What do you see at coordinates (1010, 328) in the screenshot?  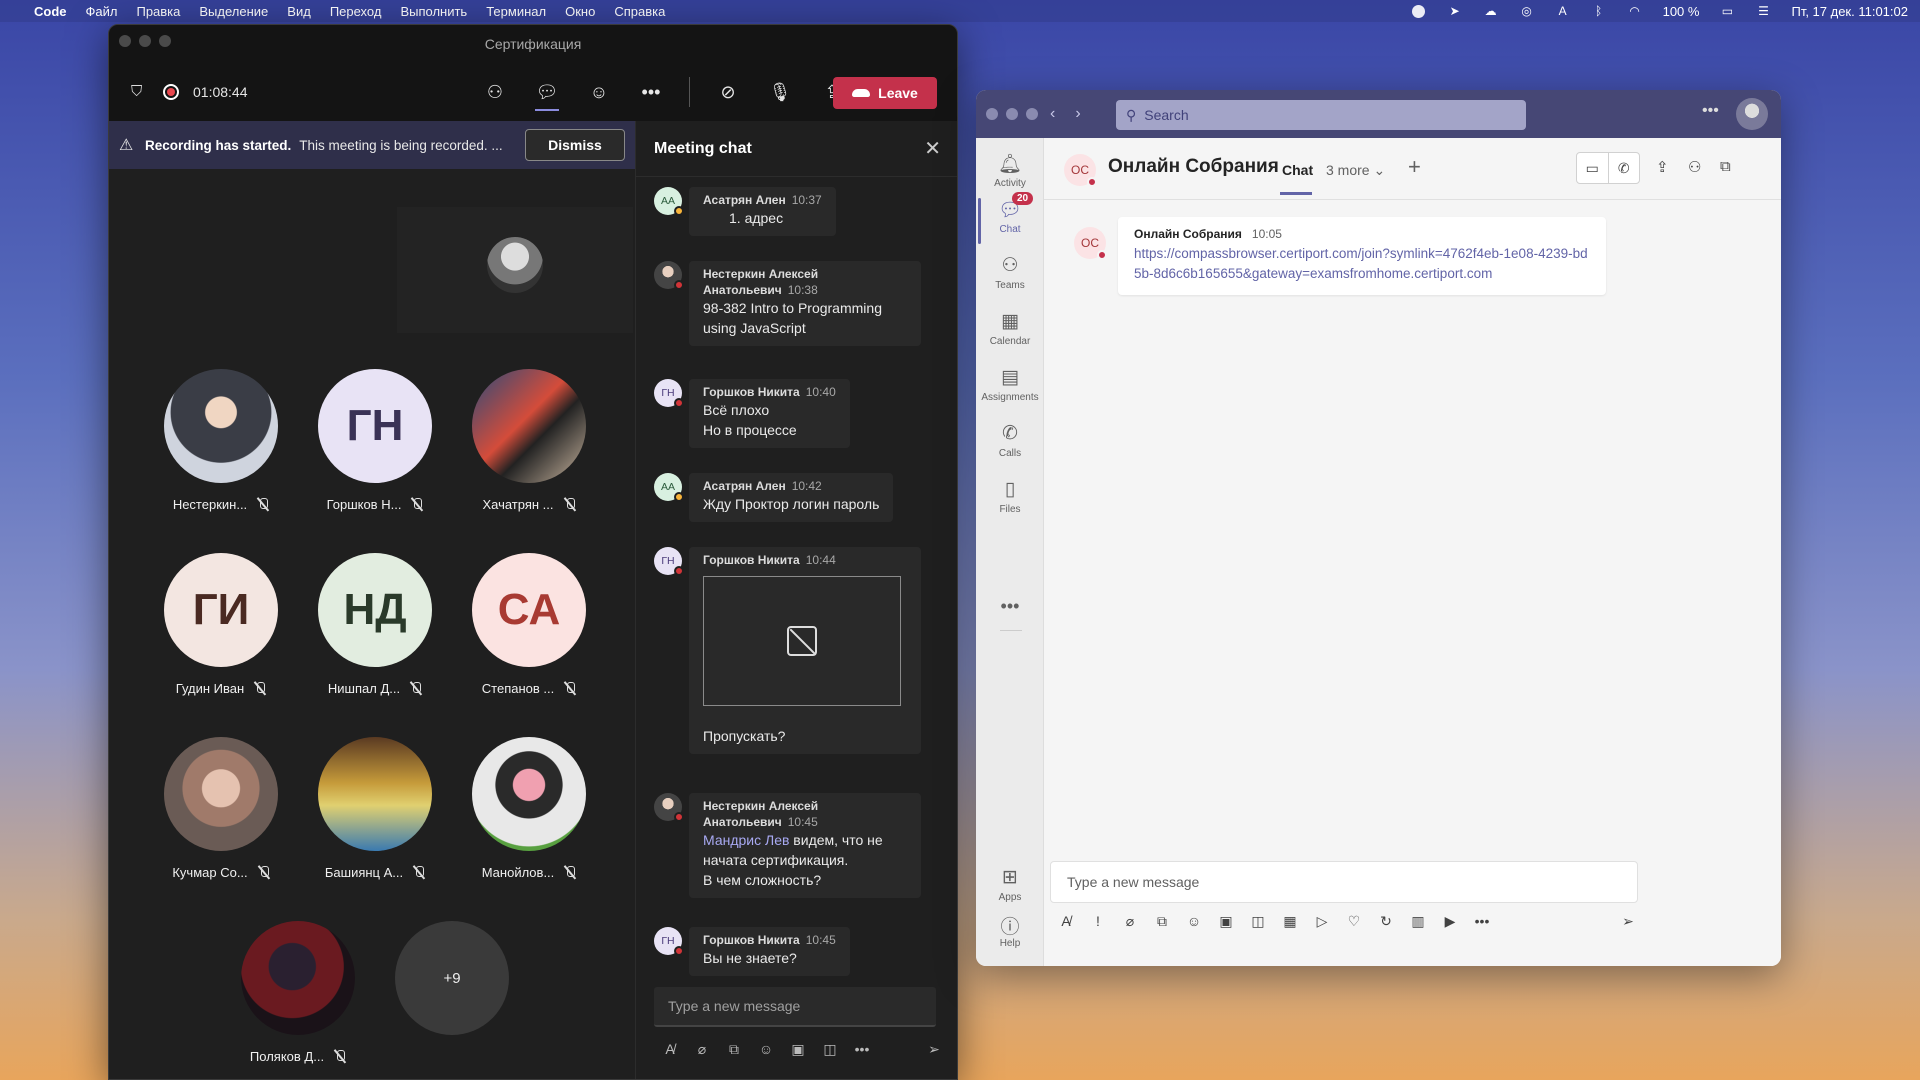 I see `rail-item-calendar: ▦ Calendar` at bounding box center [1010, 328].